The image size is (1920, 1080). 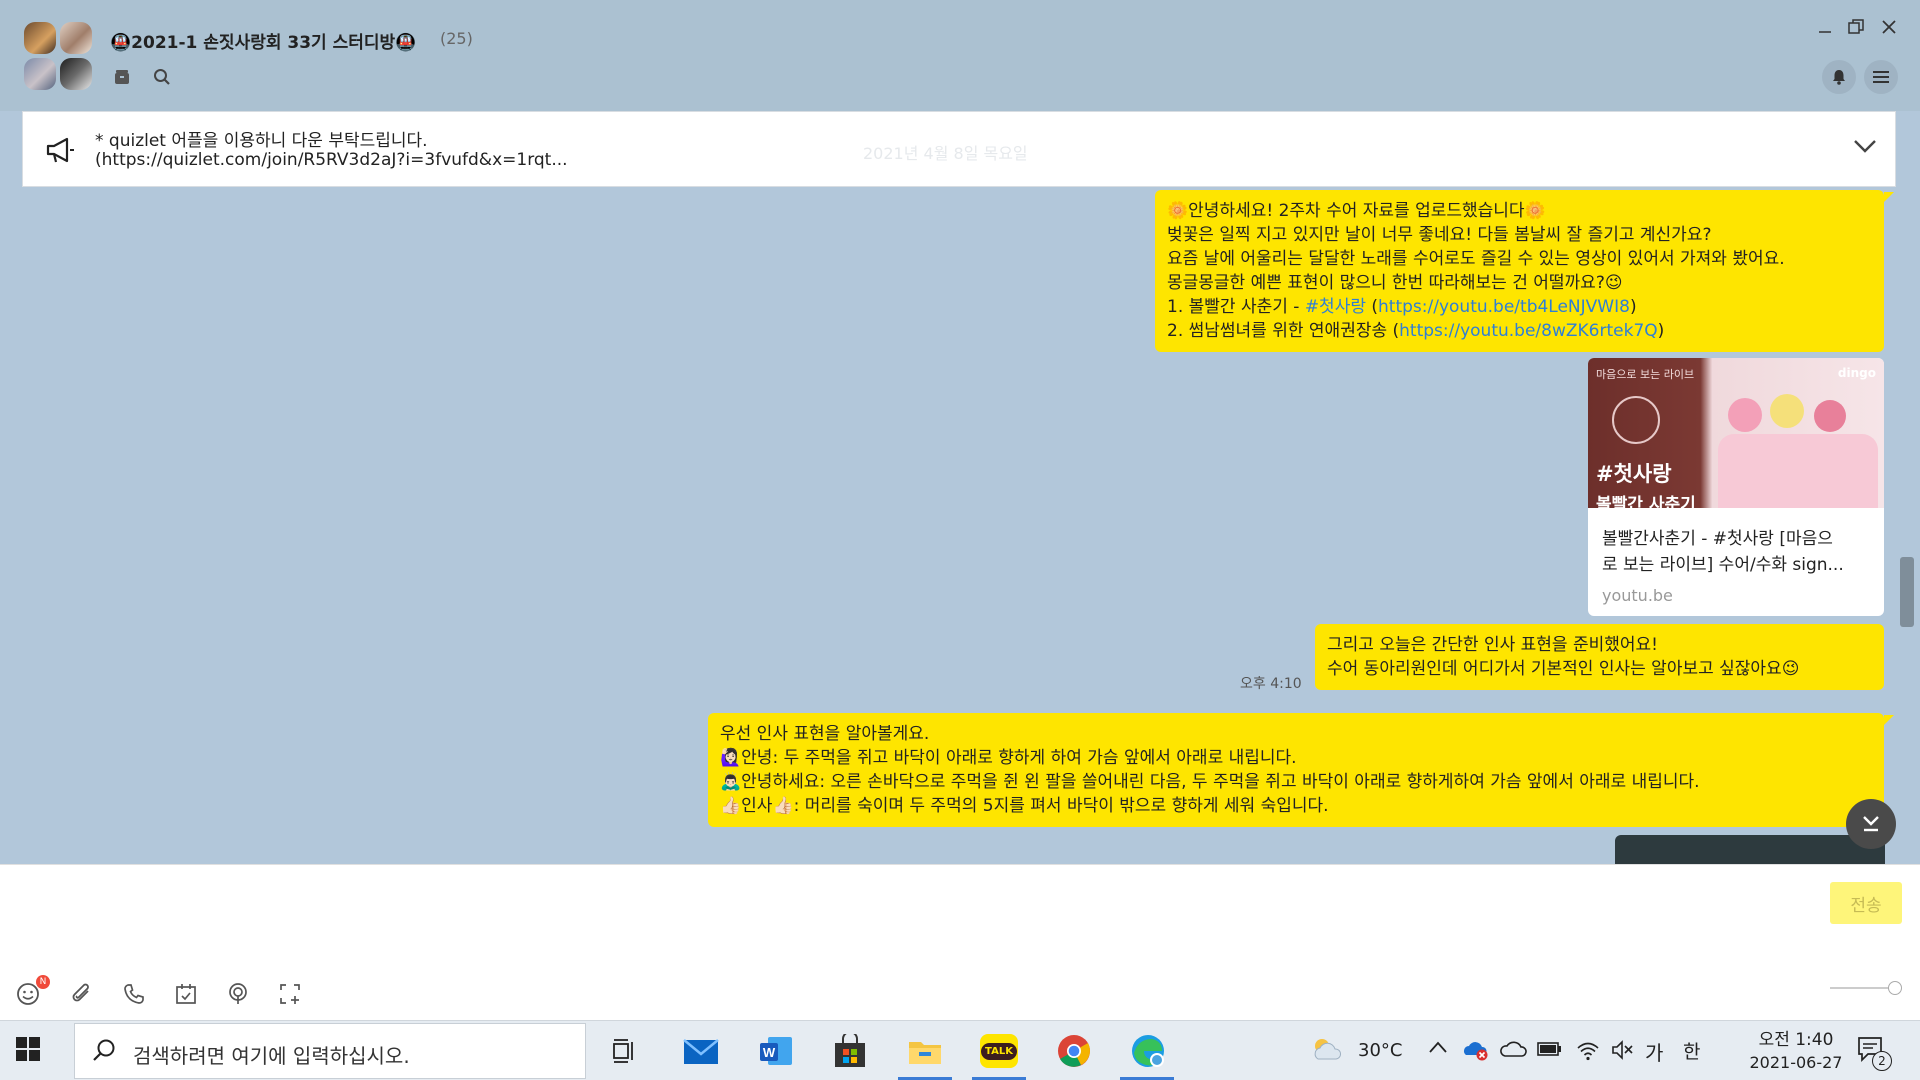 What do you see at coordinates (1395, 283) in the screenshot?
I see `message-line: 몽글몽글한 예쁜 표현이 많으니 한번 따라해보는 건 어떨까요?😉` at bounding box center [1395, 283].